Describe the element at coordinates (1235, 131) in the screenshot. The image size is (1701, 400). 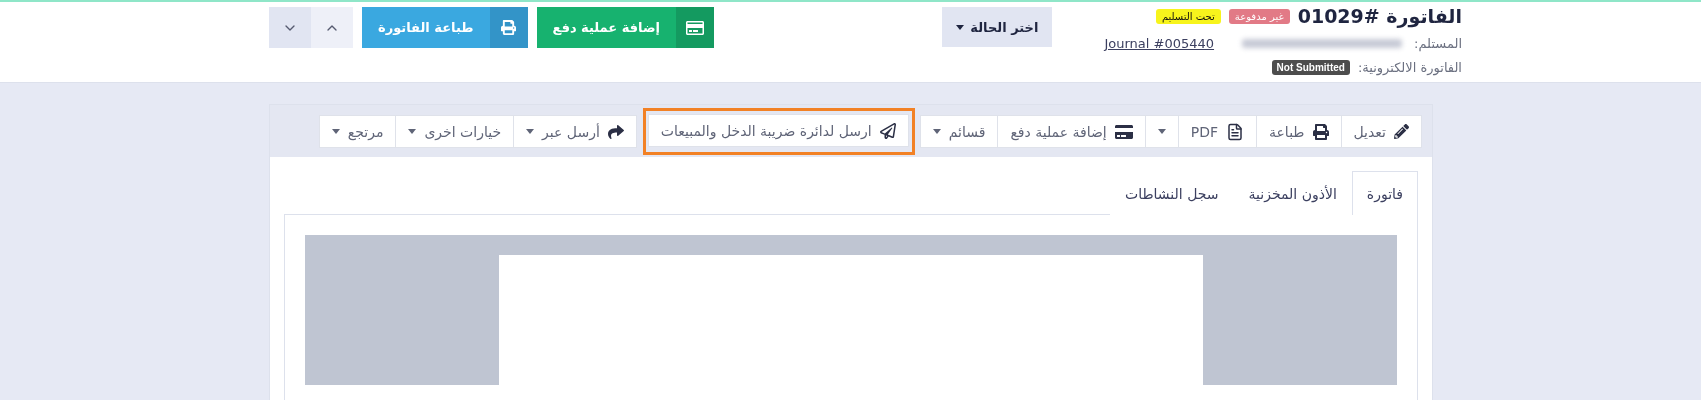
I see `document-icon` at that location.